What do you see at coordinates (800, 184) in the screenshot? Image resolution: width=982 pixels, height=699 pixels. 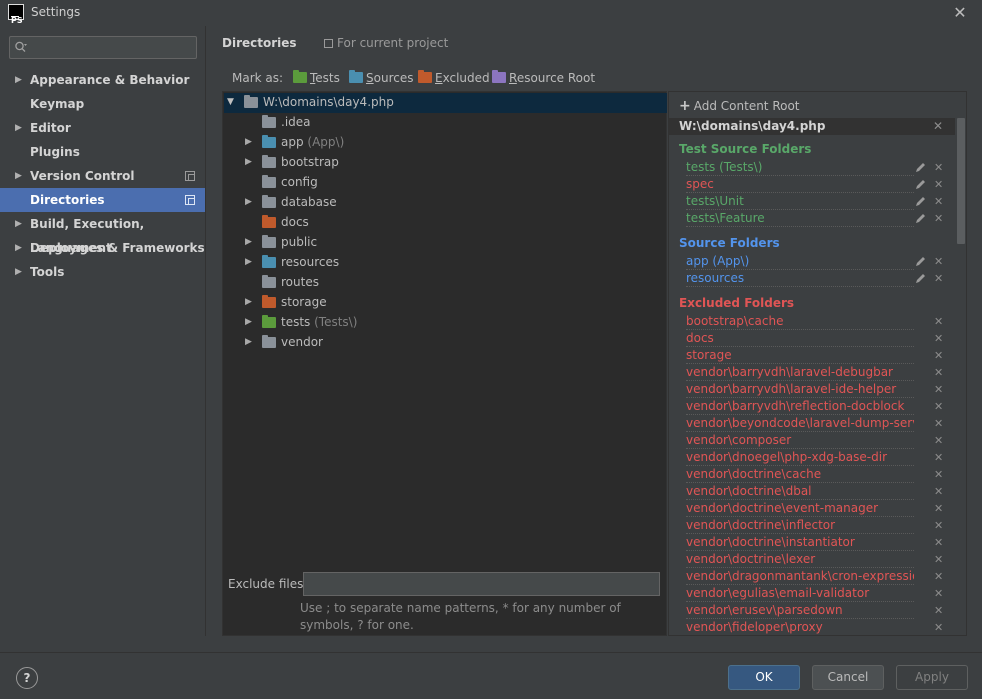 I see `folder-entry: spec` at bounding box center [800, 184].